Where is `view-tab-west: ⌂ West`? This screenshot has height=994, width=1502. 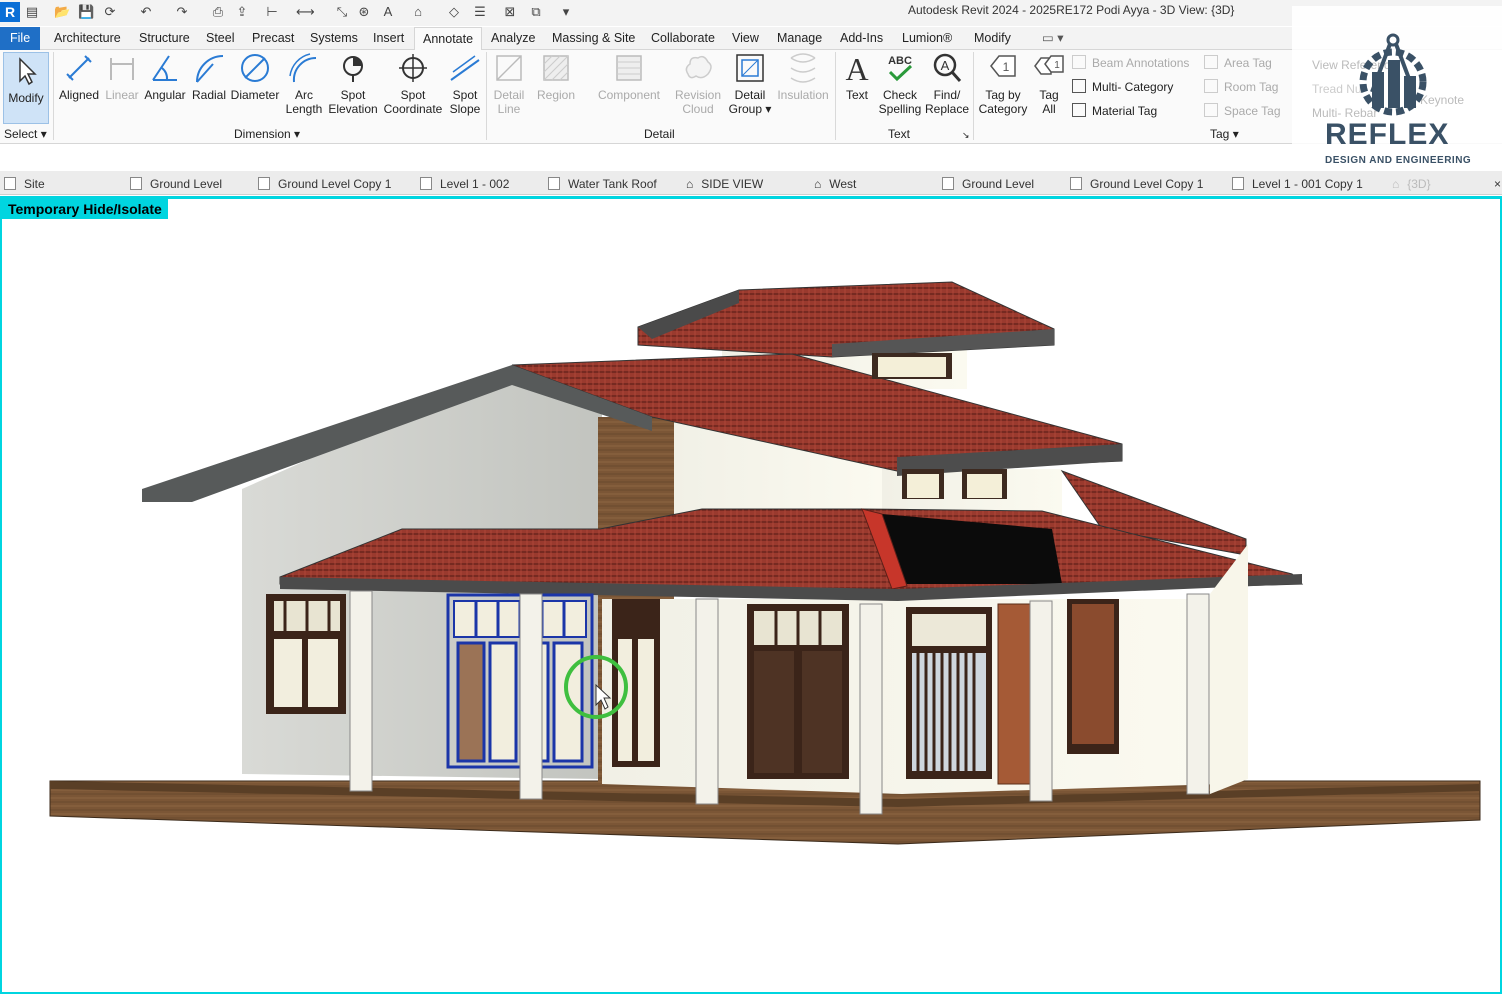 view-tab-west: ⌂ West is located at coordinates (835, 184).